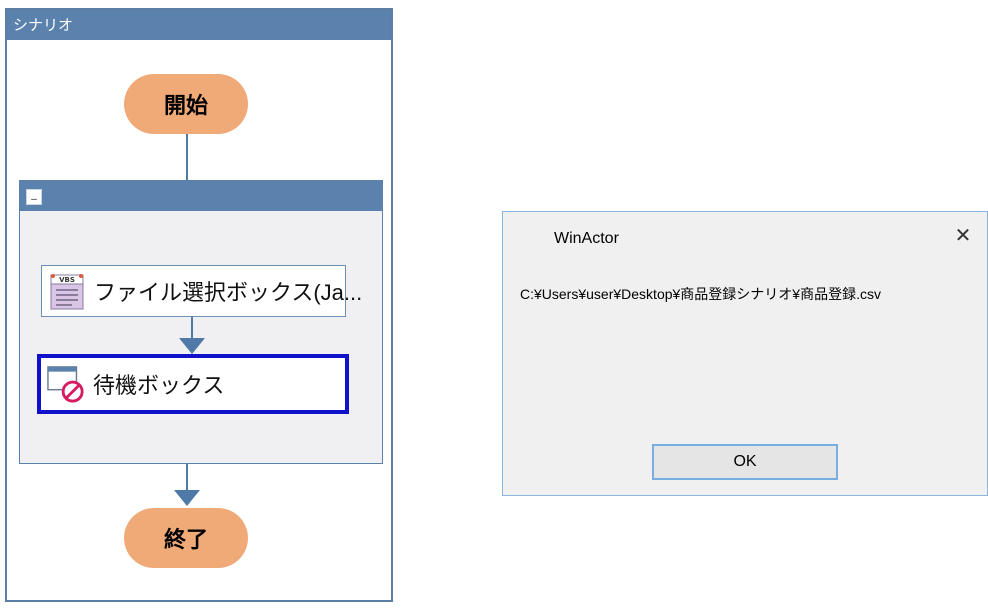  What do you see at coordinates (65, 384) in the screenshot?
I see `wait-box-icon` at bounding box center [65, 384].